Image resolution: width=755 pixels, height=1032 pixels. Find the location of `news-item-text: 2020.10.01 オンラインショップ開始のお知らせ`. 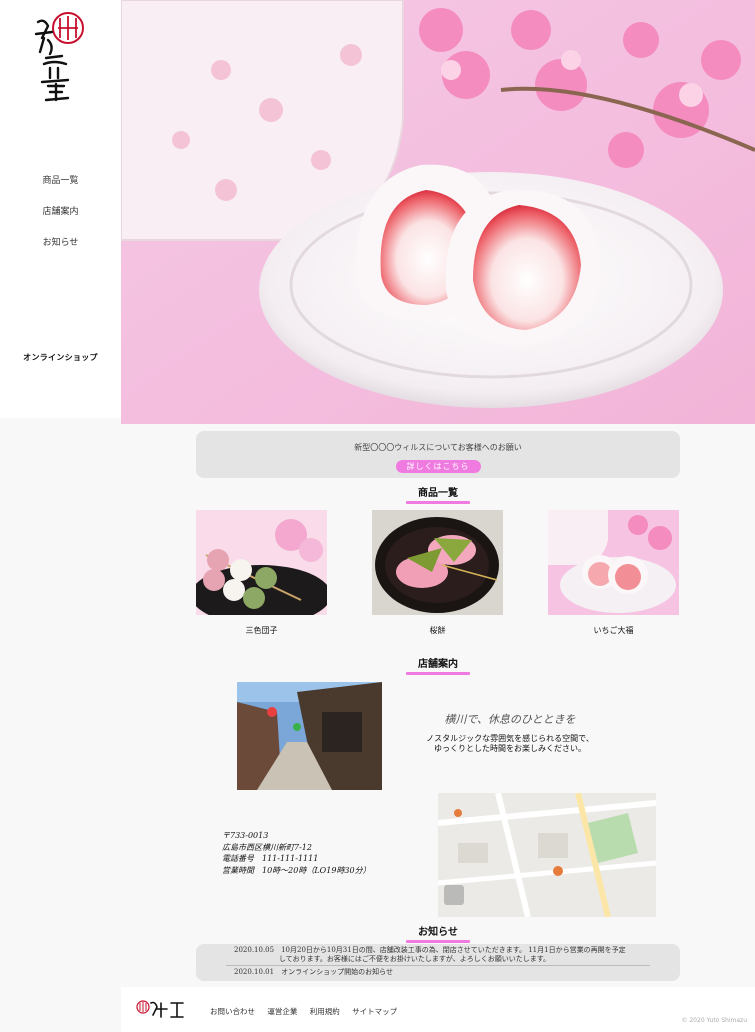

news-item-text: 2020.10.01 オンラインショップ開始のお知らせ is located at coordinates (313, 972).